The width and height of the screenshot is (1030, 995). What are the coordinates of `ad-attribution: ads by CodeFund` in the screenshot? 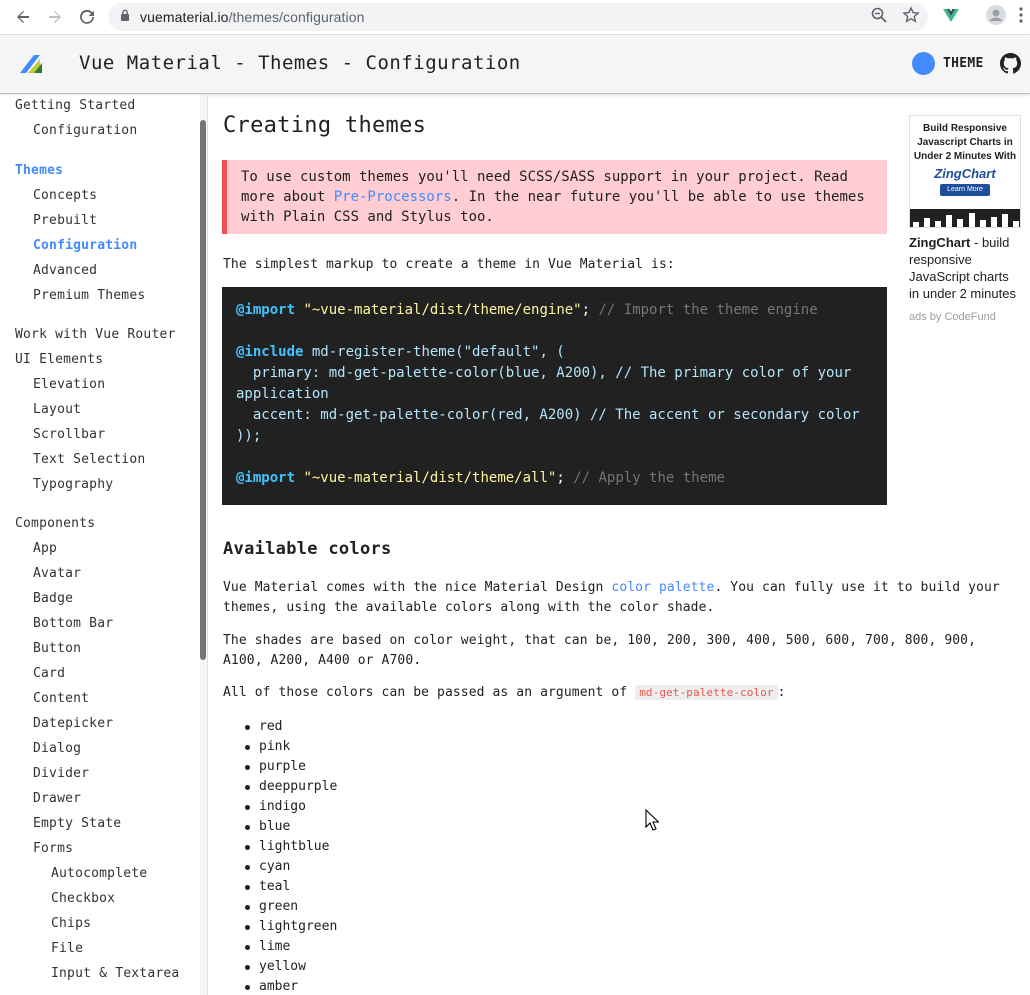 It's located at (965, 317).